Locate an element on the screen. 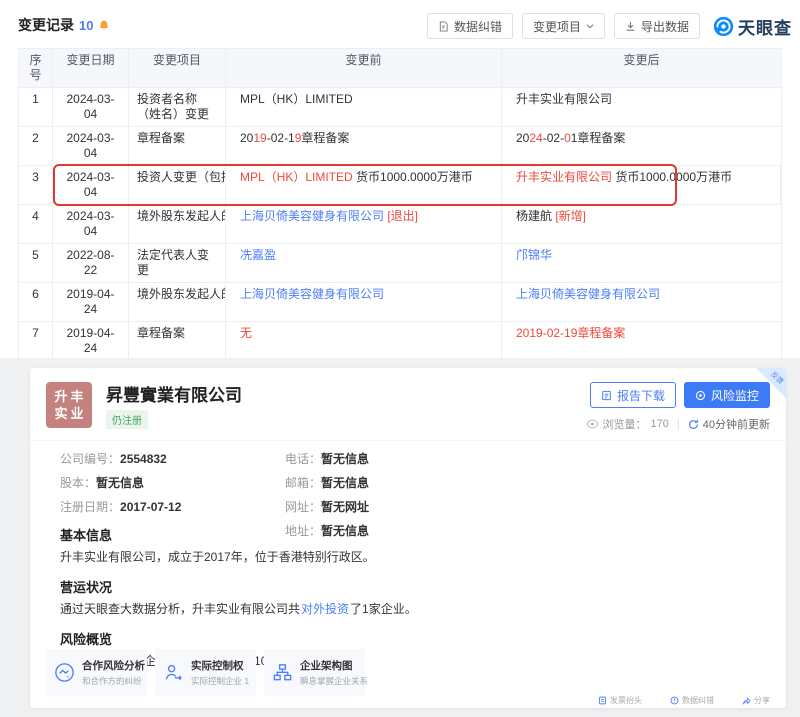 This screenshot has width=800, height=717. change-date: 2022-08-22 is located at coordinates (91, 263).